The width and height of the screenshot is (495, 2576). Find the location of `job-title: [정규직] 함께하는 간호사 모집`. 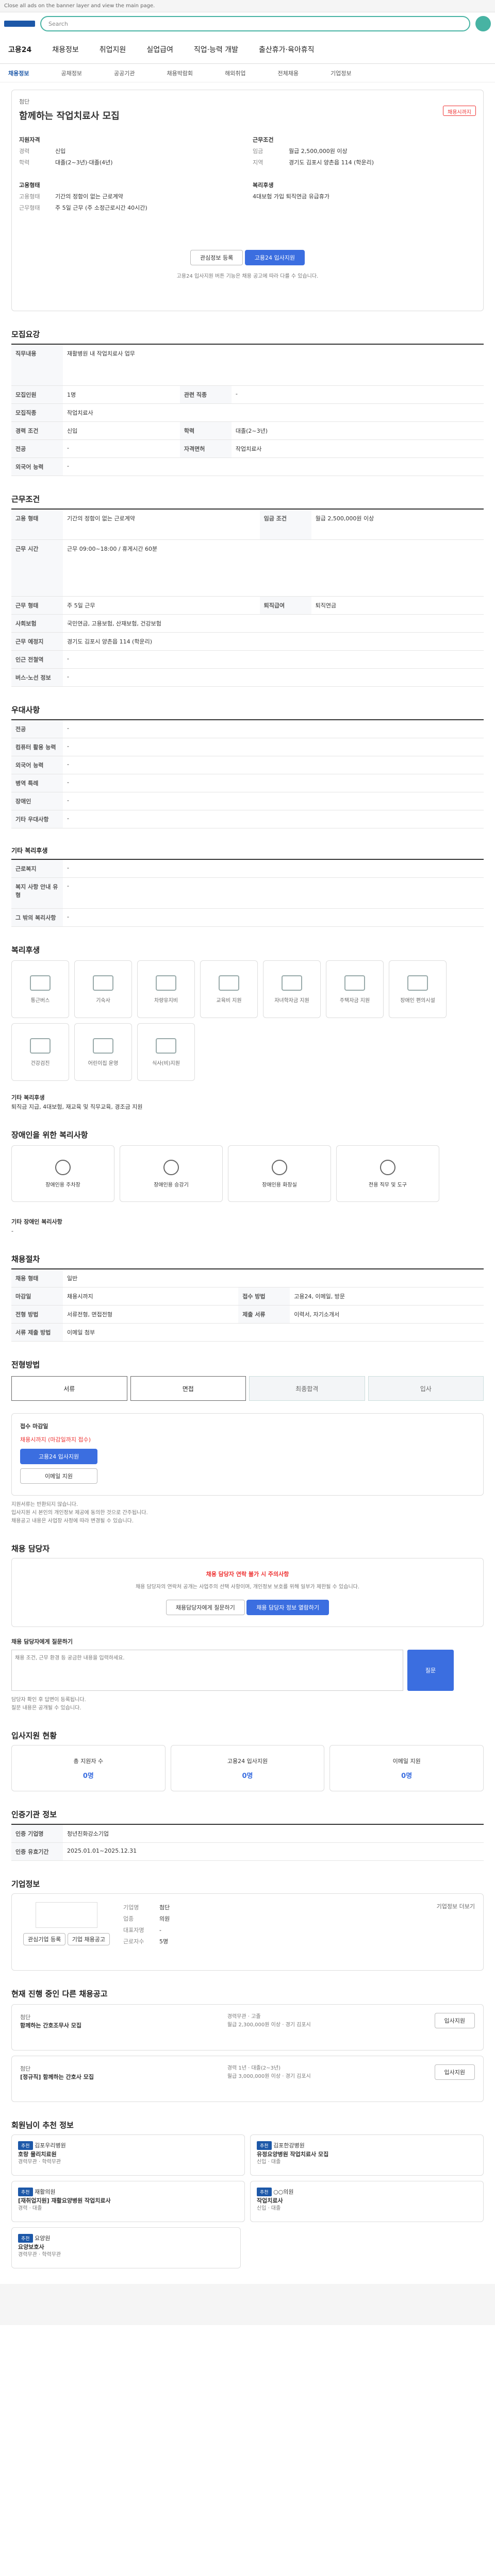

job-title: [정규직] 함께하는 간호사 모집 is located at coordinates (57, 2077).